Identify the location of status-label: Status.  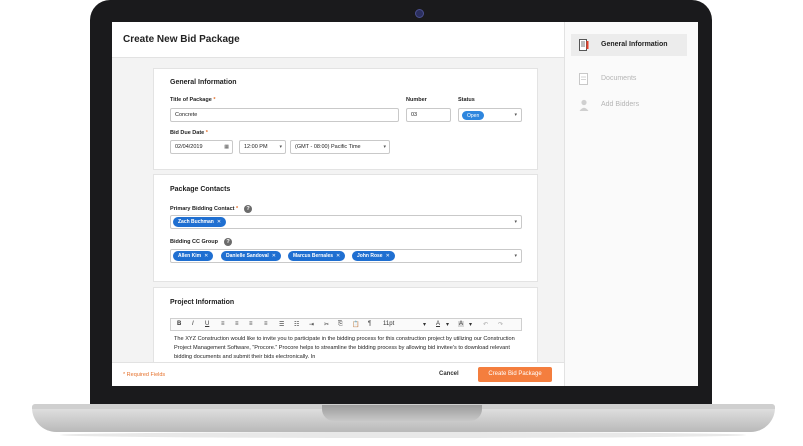
(466, 100).